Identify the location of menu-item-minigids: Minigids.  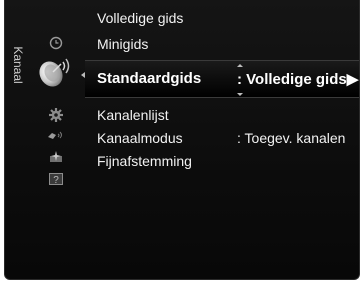
(122, 44).